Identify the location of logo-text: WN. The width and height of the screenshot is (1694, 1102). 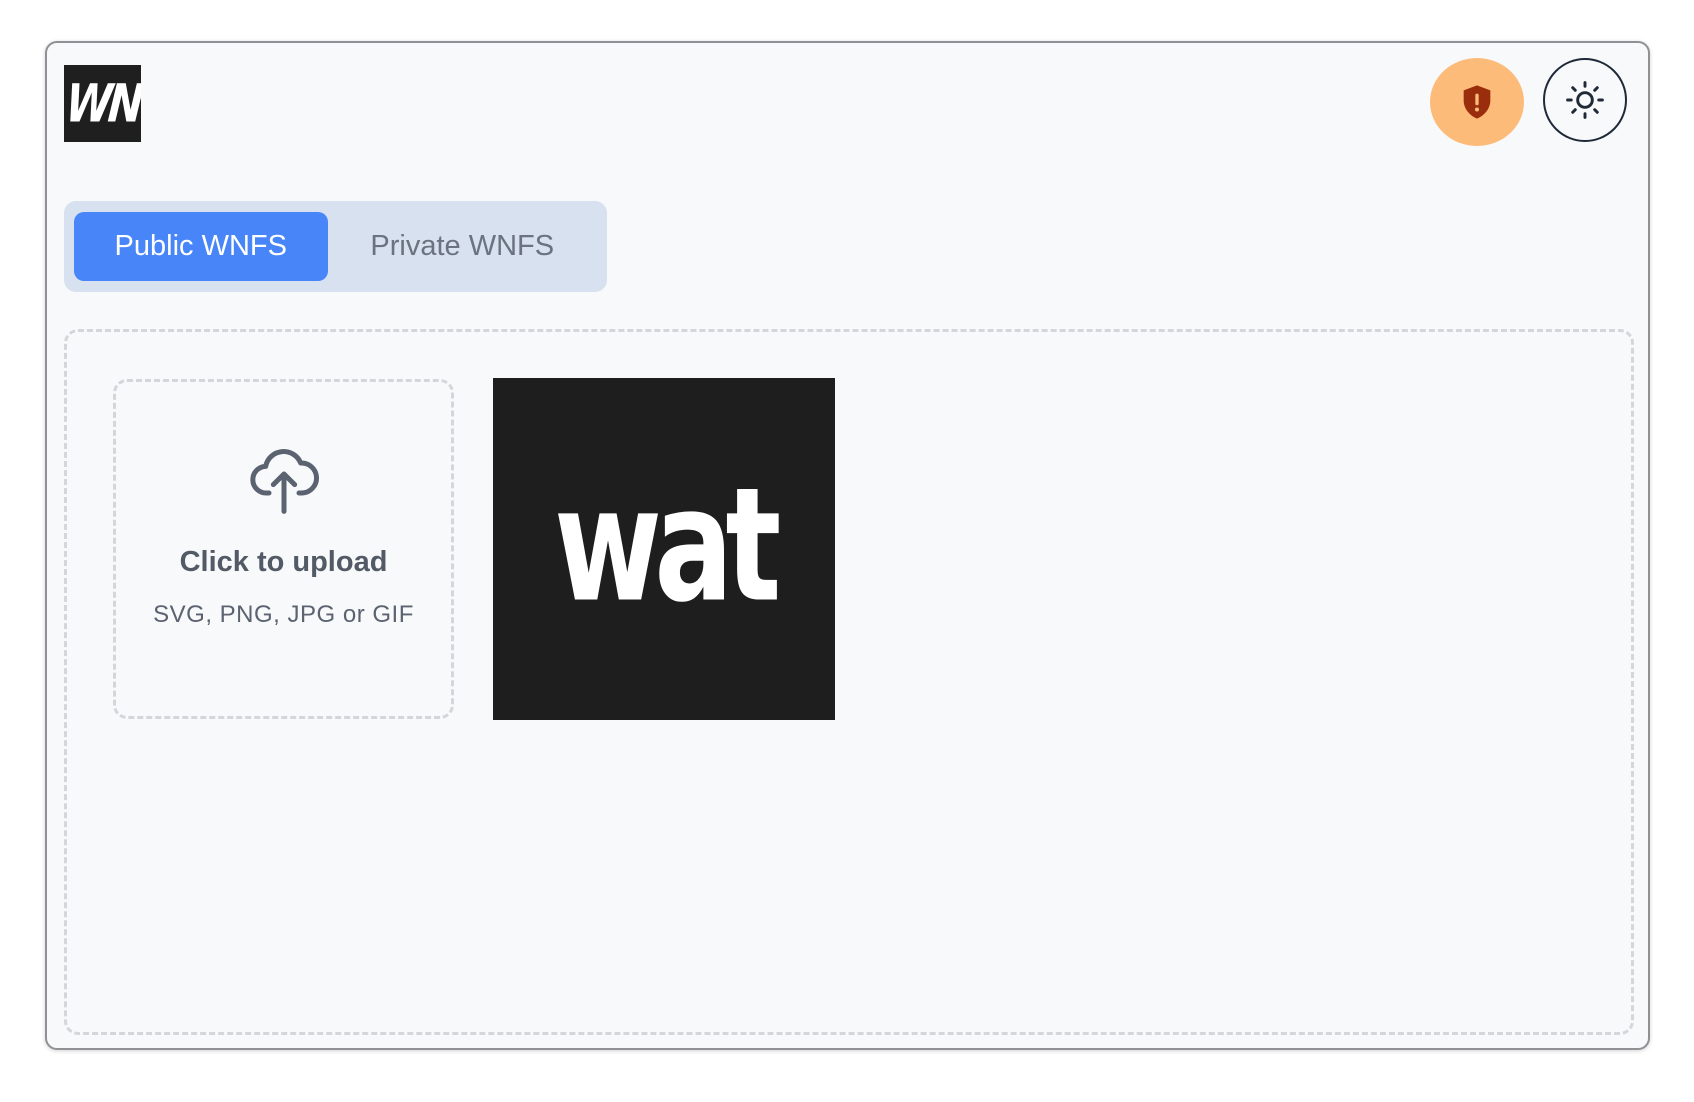
(102, 103).